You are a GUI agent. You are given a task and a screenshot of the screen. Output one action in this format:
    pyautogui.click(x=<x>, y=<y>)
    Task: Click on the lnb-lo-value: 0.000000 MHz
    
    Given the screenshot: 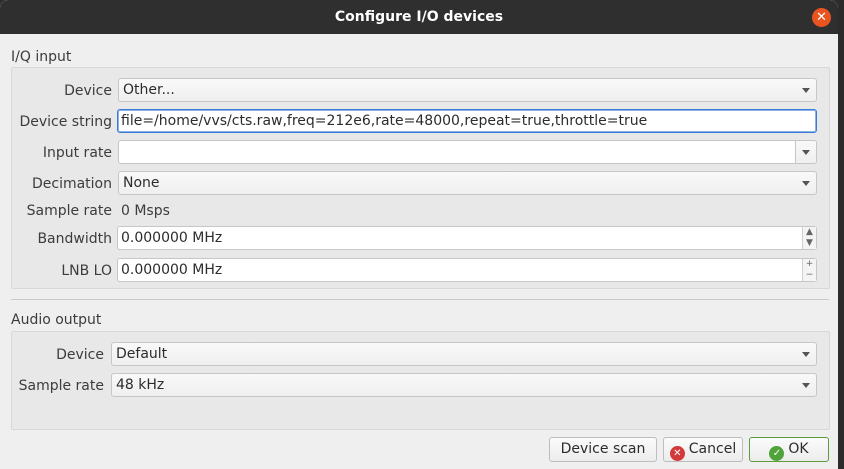 What is the action you would take?
    pyautogui.click(x=172, y=270)
    